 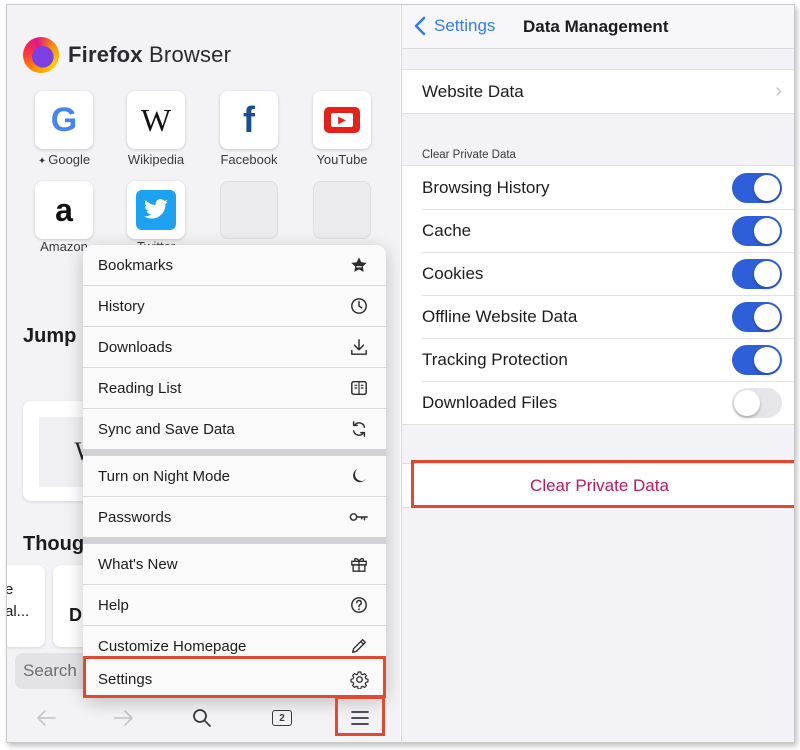 I want to click on tabs-button: 2, so click(x=282, y=718).